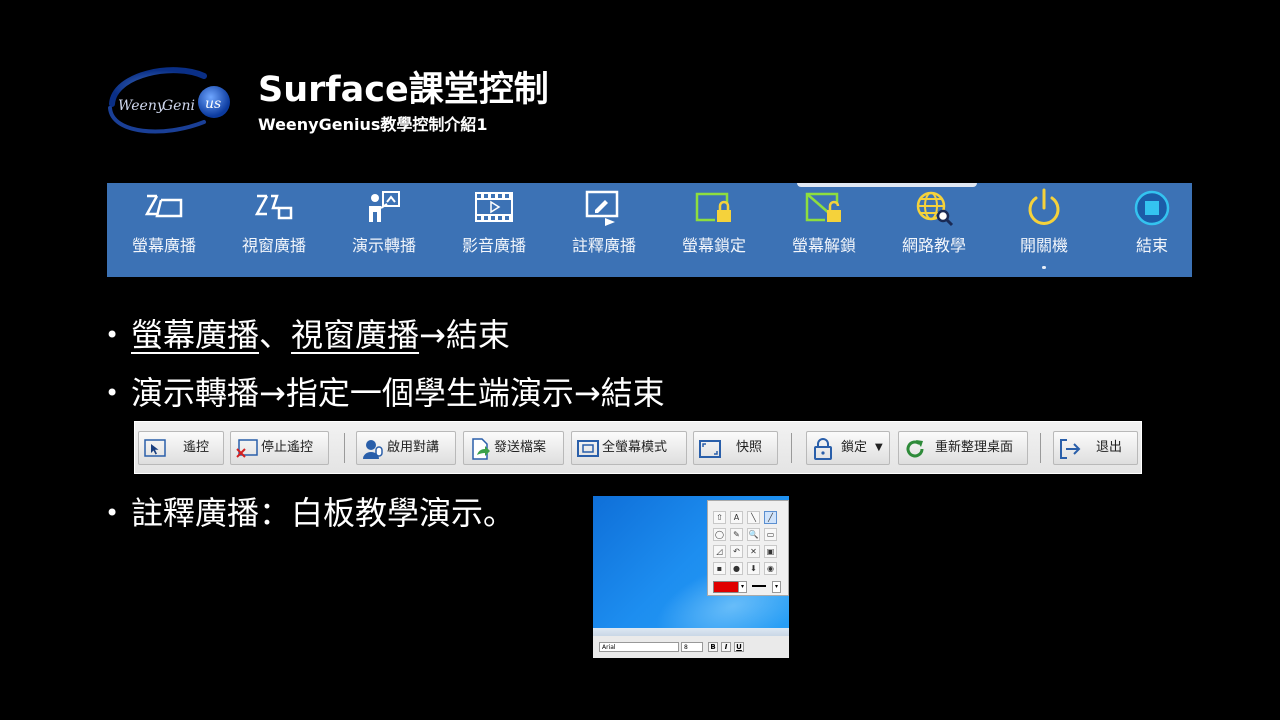 The height and width of the screenshot is (720, 1280). Describe the element at coordinates (879, 447) in the screenshot. I see `chevron-down-icon: ▼` at that location.